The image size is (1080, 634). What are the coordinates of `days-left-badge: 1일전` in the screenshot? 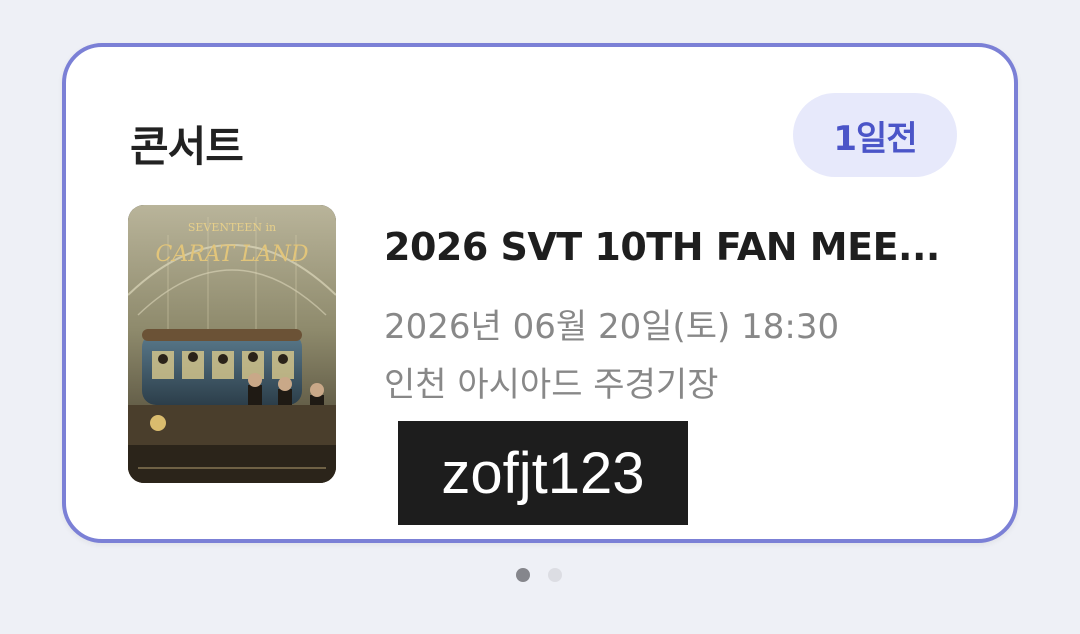 It's located at (875, 135).